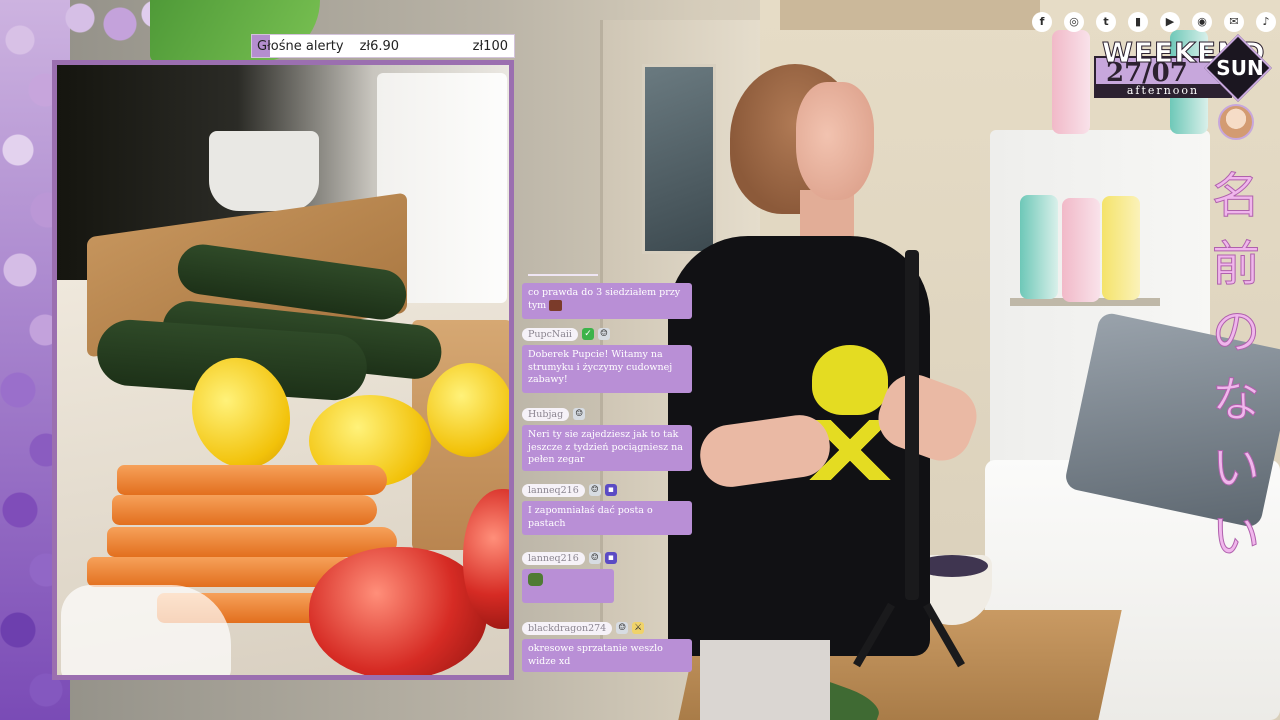 This screenshot has width=1280, height=720. Describe the element at coordinates (679, 159) in the screenshot. I see `door-window` at that location.